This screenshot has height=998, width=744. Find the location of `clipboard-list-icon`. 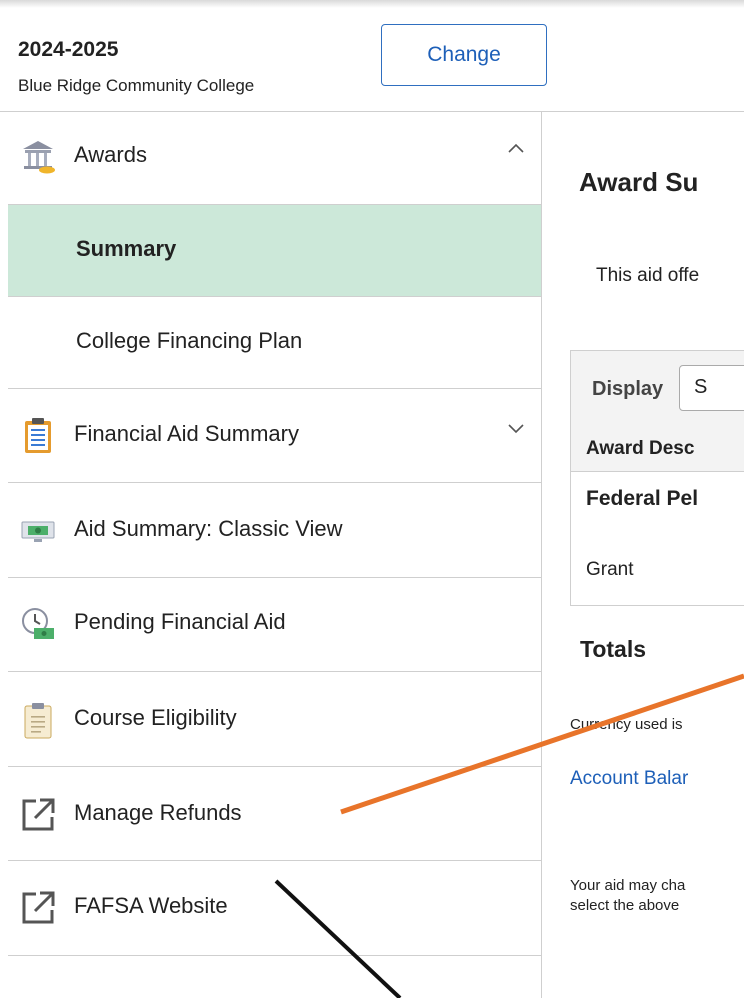

clipboard-list-icon is located at coordinates (38, 436).